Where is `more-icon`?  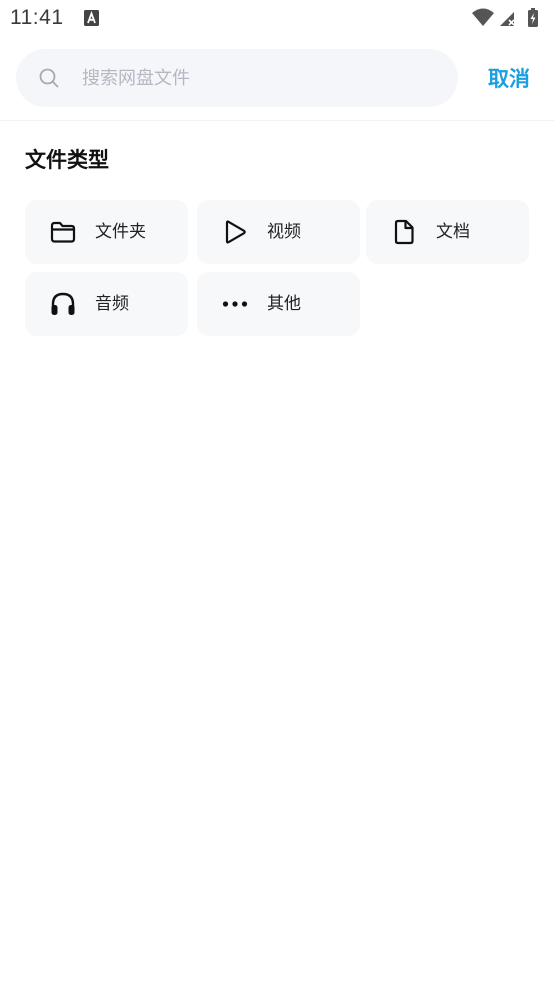
more-icon is located at coordinates (235, 304).